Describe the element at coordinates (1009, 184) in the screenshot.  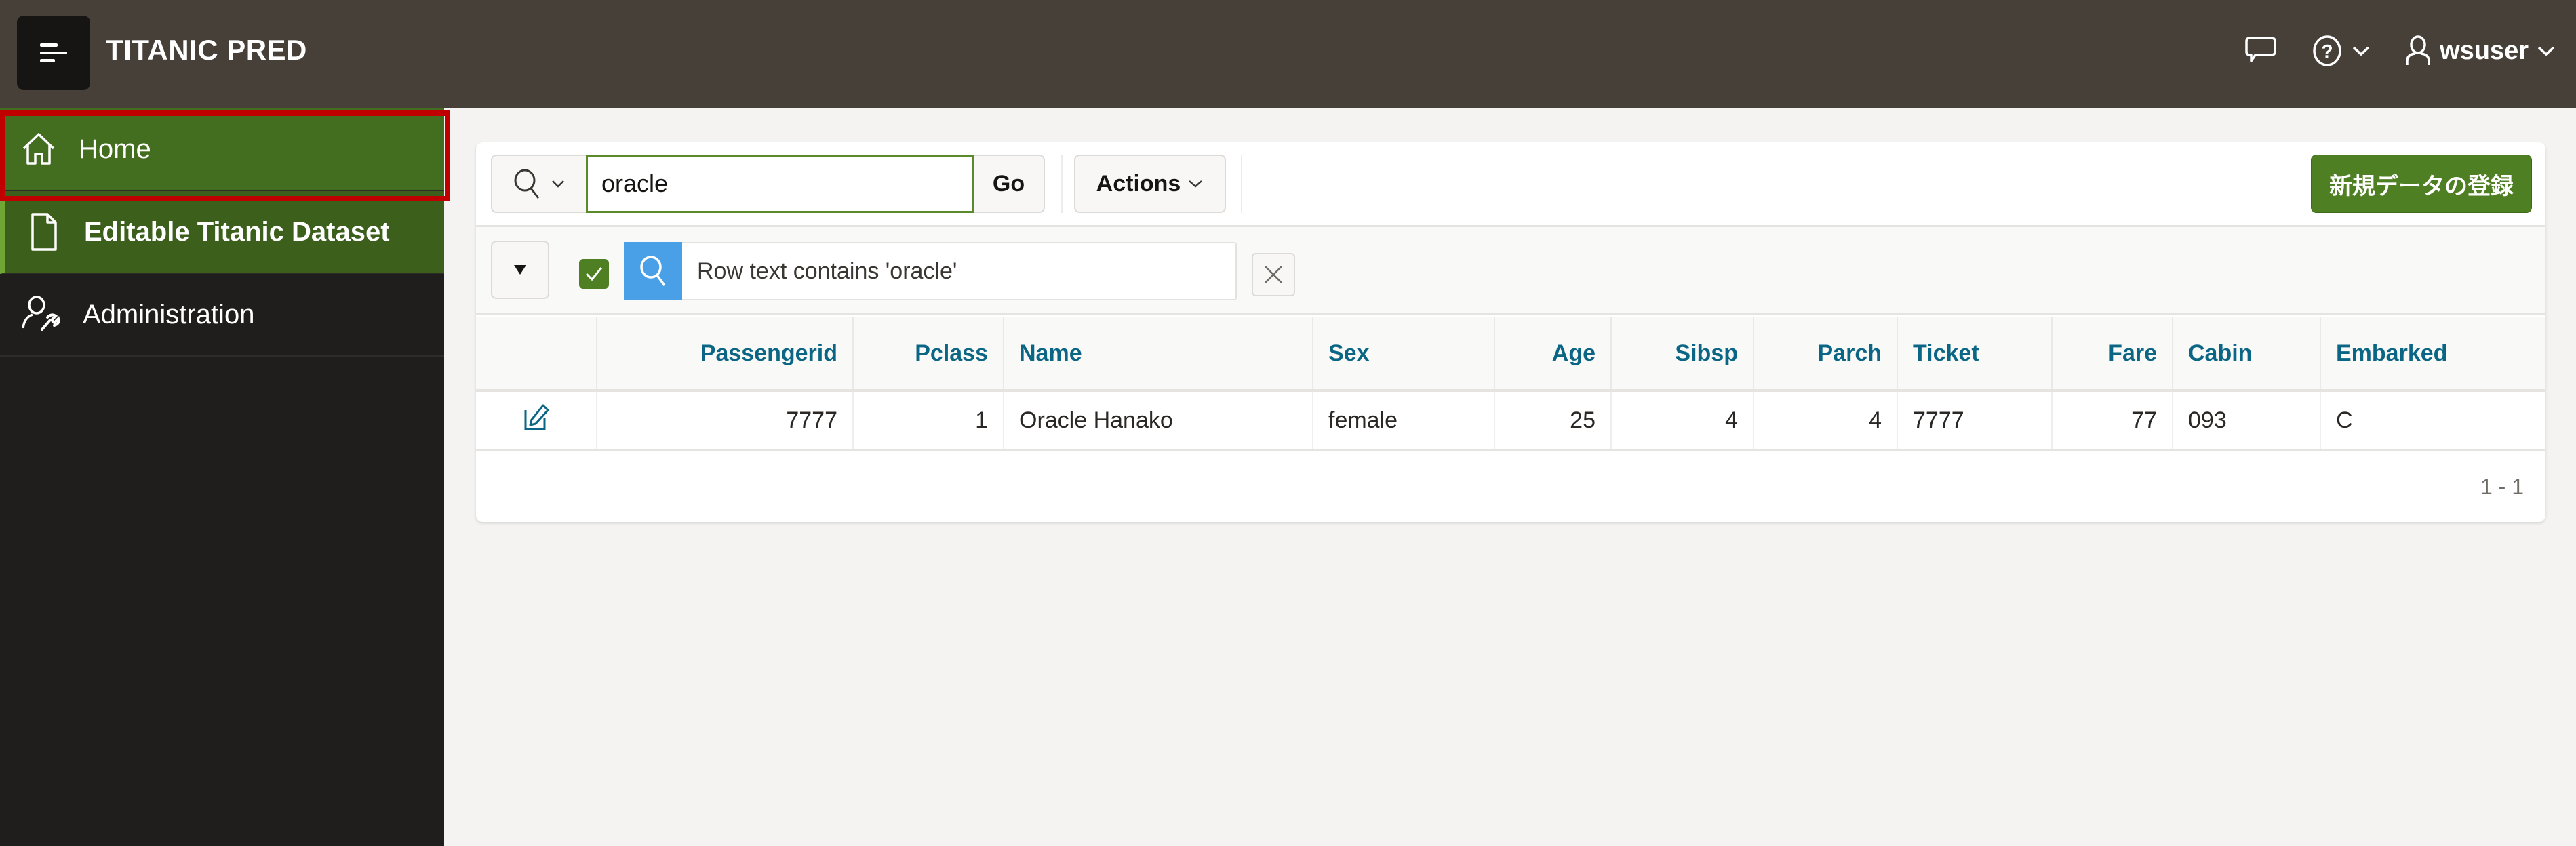
I see `go-button: Go` at that location.